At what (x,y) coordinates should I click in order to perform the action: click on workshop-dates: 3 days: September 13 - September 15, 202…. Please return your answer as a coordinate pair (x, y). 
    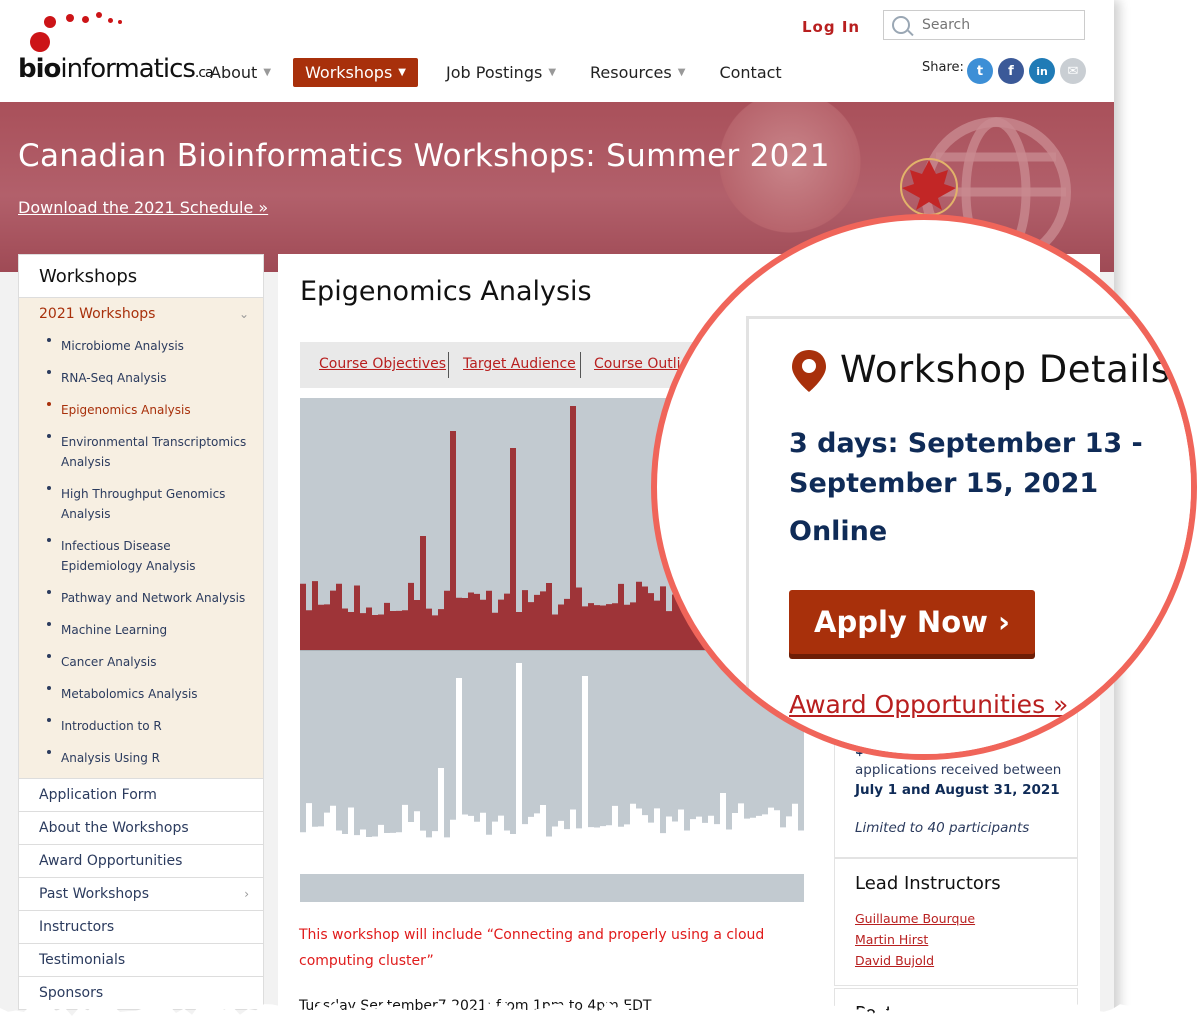
    Looking at the image, I should click on (966, 463).